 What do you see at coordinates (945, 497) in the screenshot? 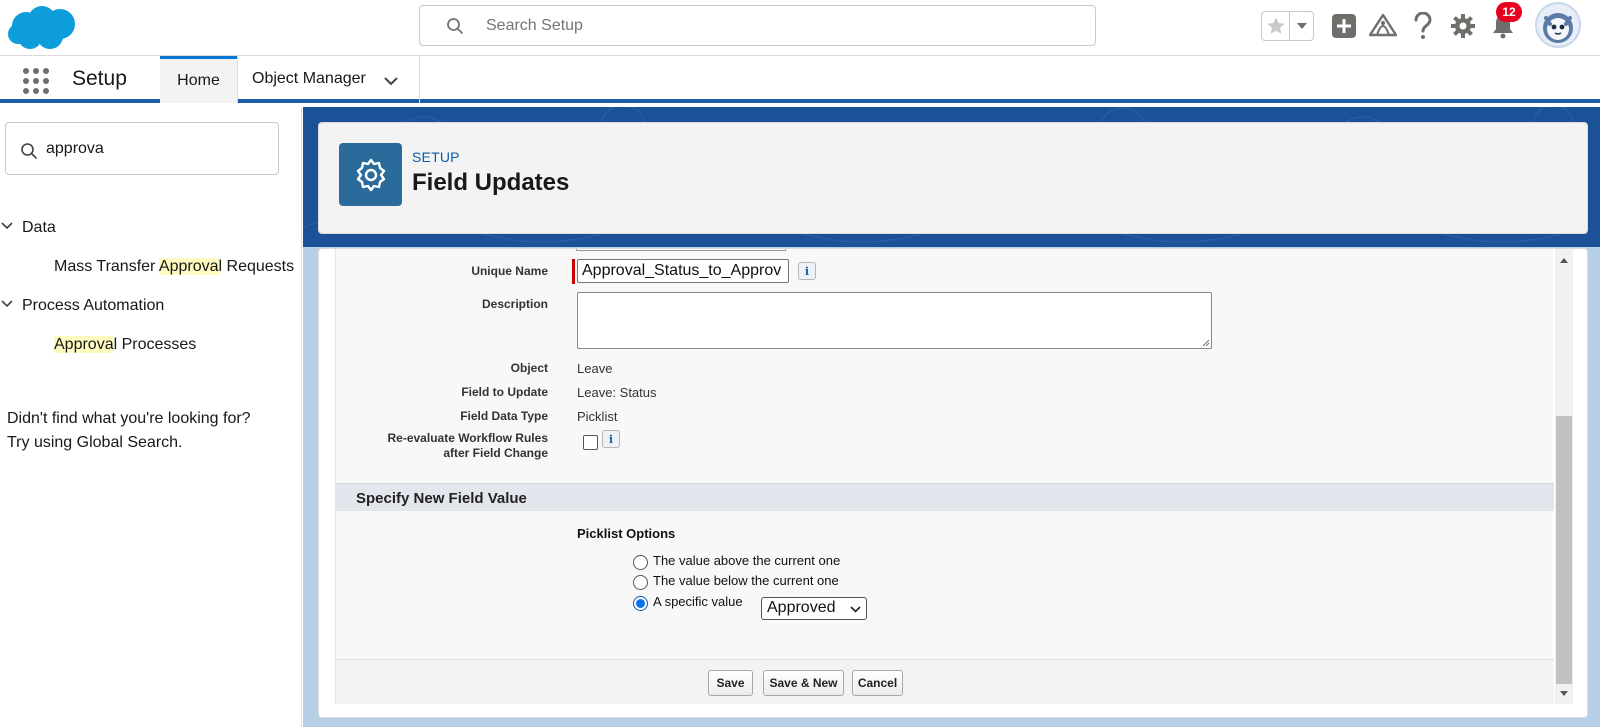
I see `section-header: Specify New Field Value` at bounding box center [945, 497].